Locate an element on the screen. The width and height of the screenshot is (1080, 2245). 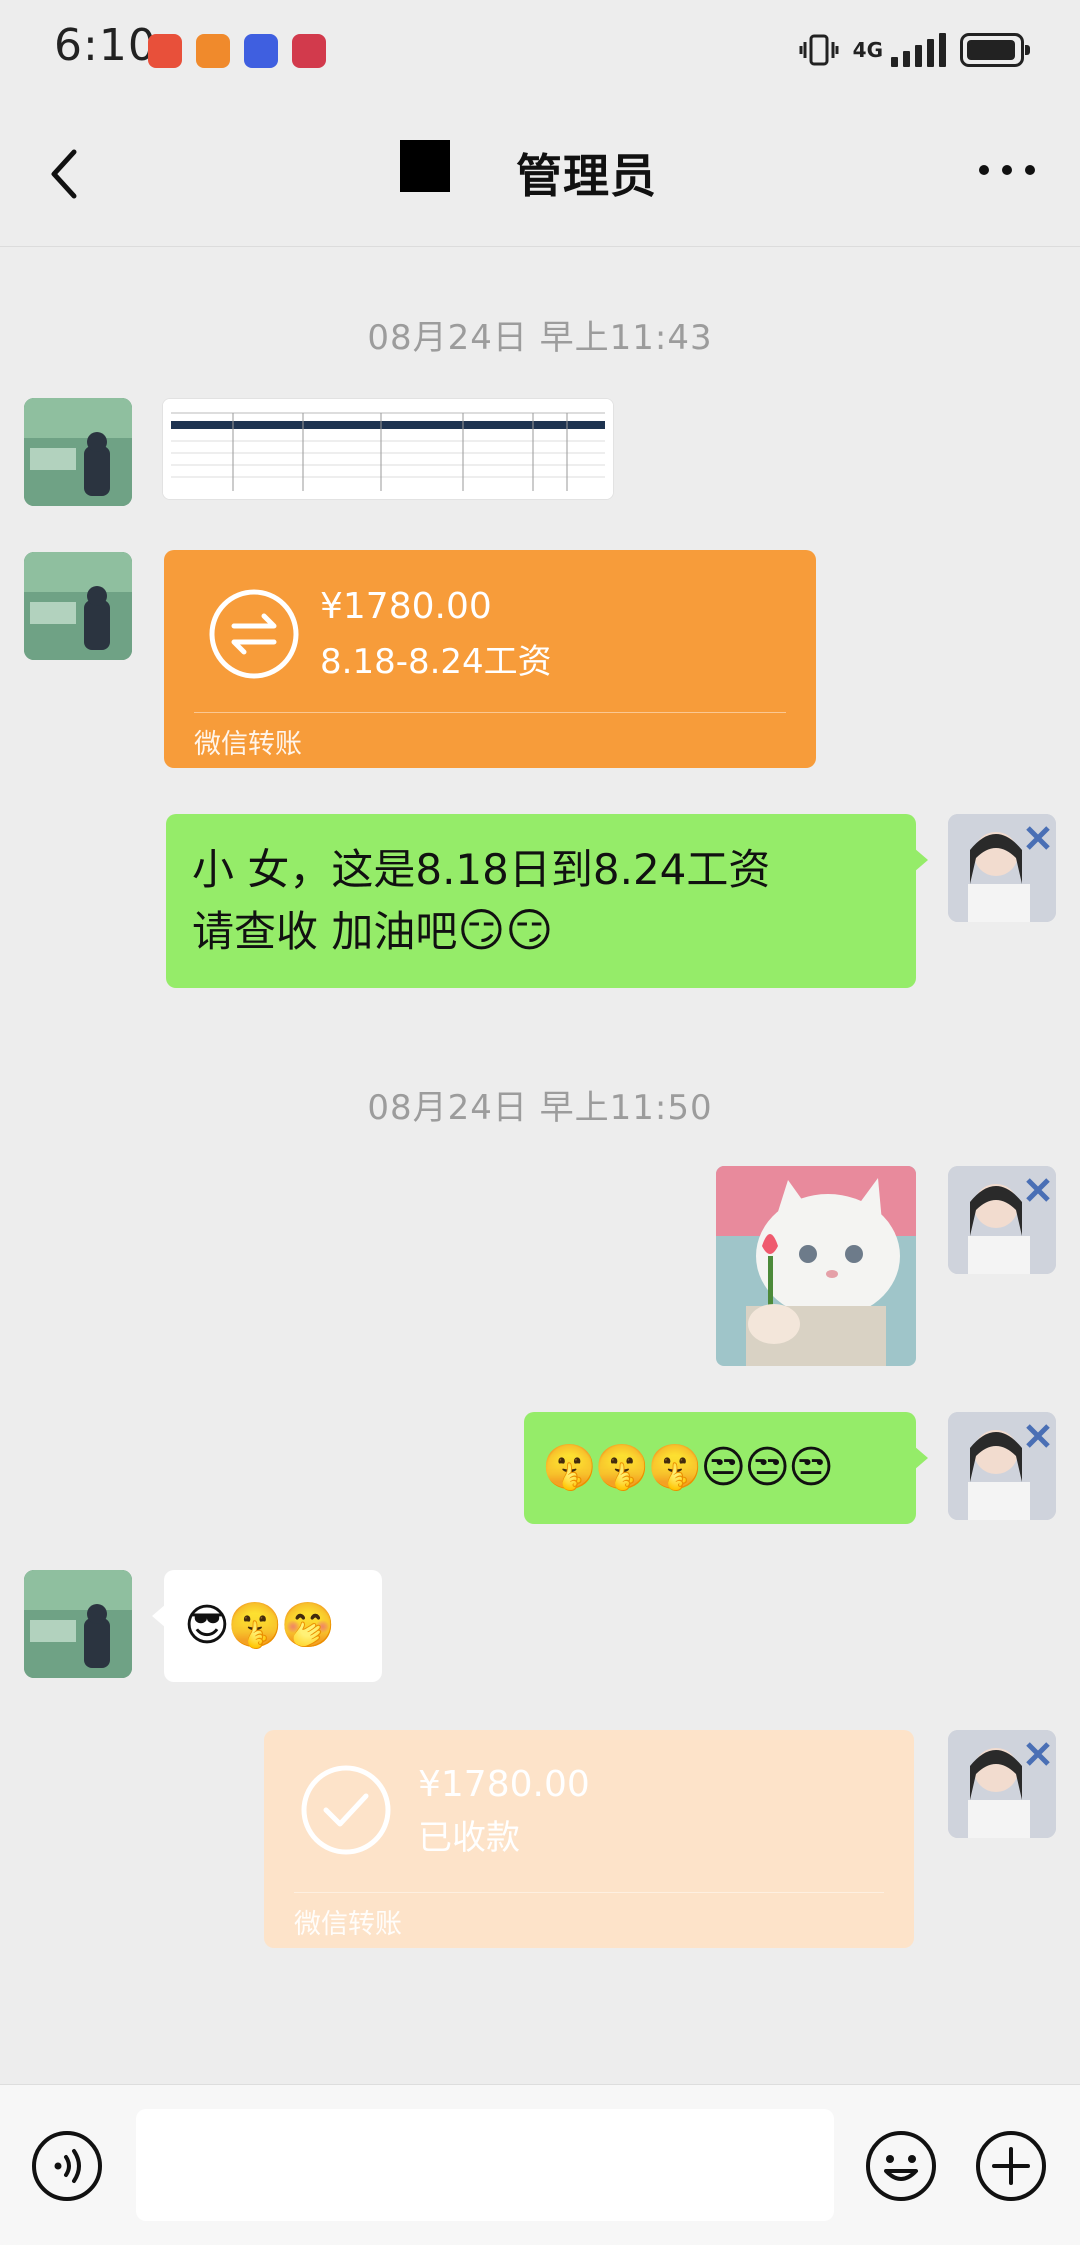
check-icon is located at coordinates (346, 1810).